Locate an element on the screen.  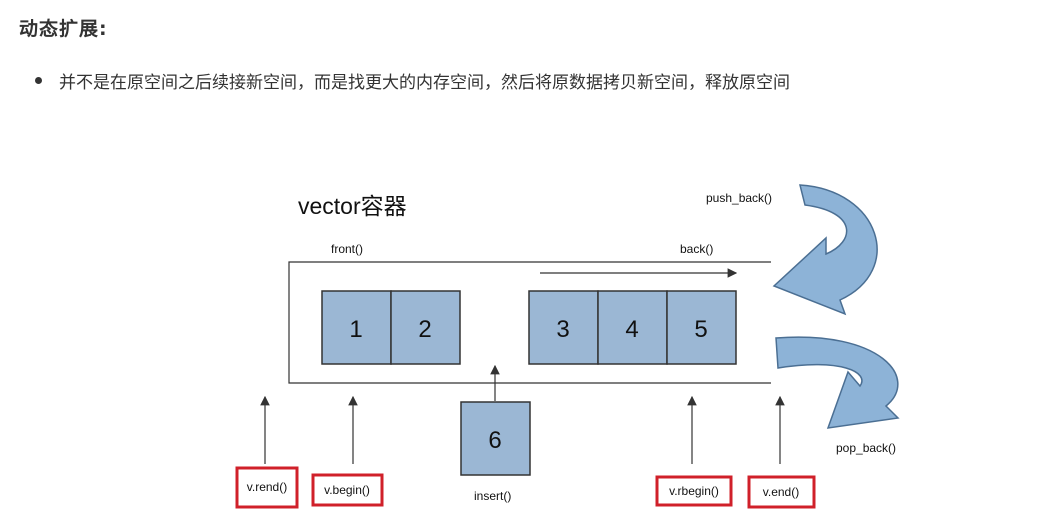
cell-value: 2 is located at coordinates (424, 329).